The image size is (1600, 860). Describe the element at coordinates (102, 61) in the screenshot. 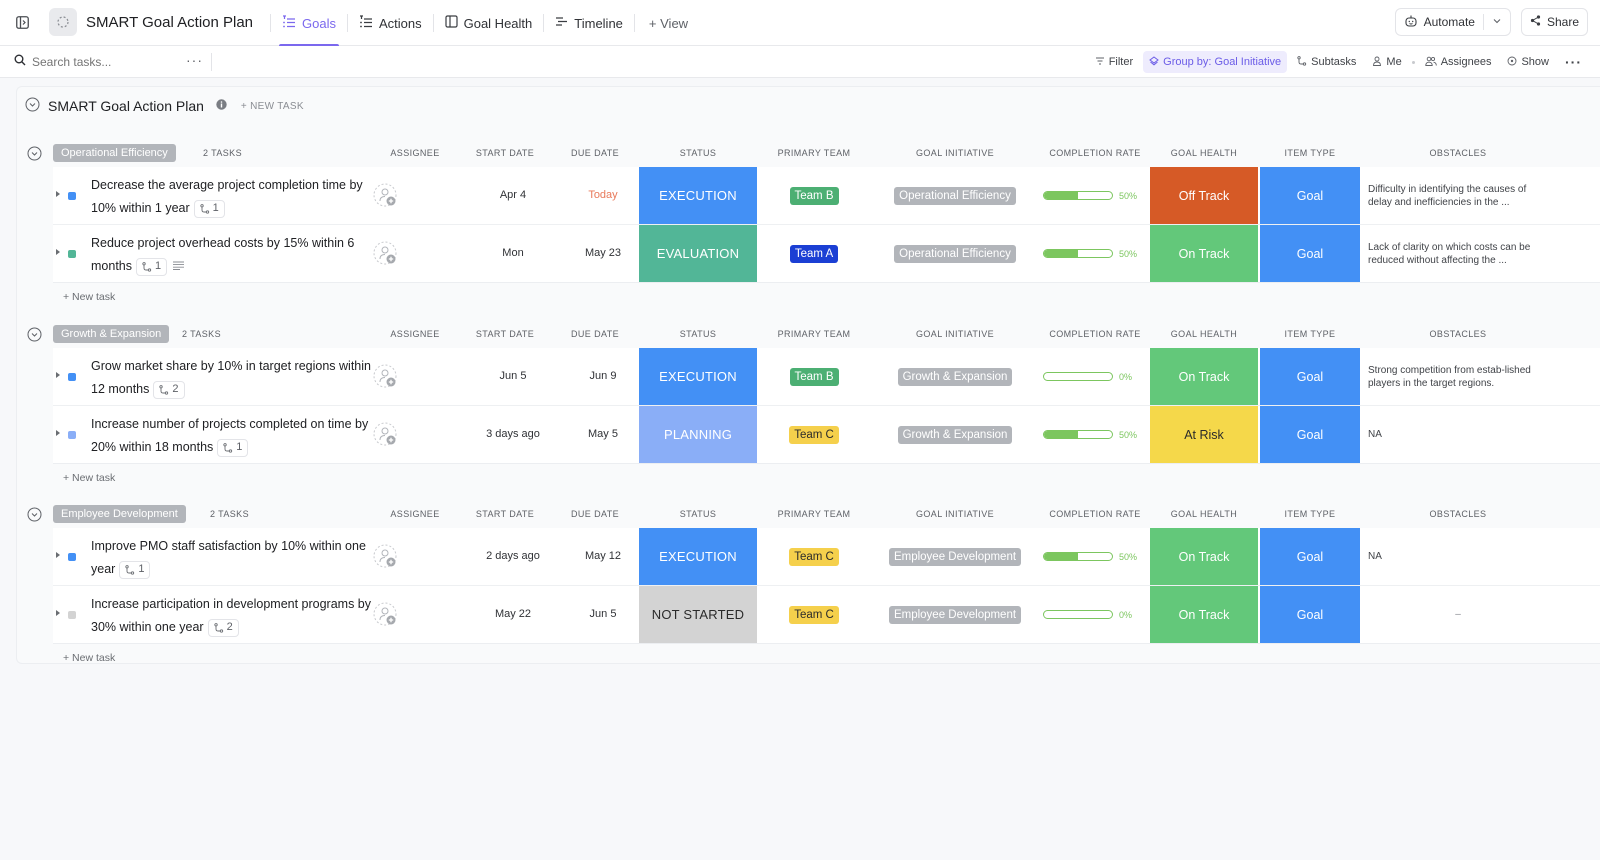

I see `search-input` at that location.